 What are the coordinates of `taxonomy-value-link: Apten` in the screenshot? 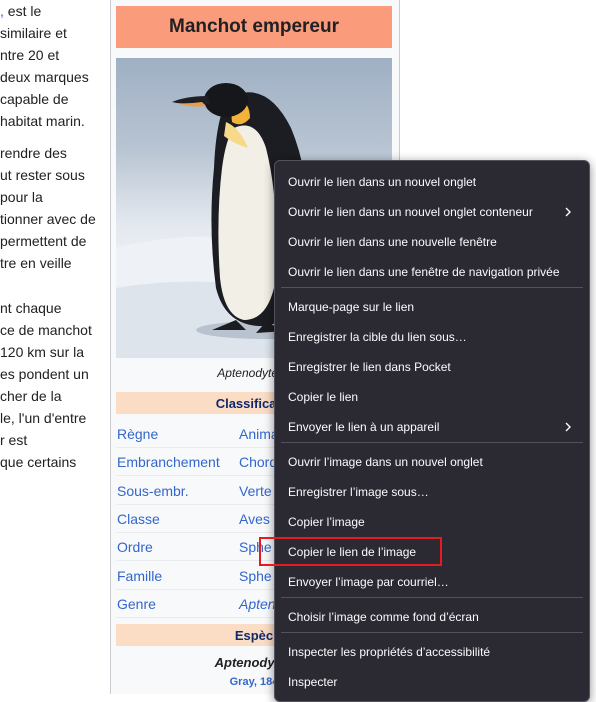 It's located at (257, 604).